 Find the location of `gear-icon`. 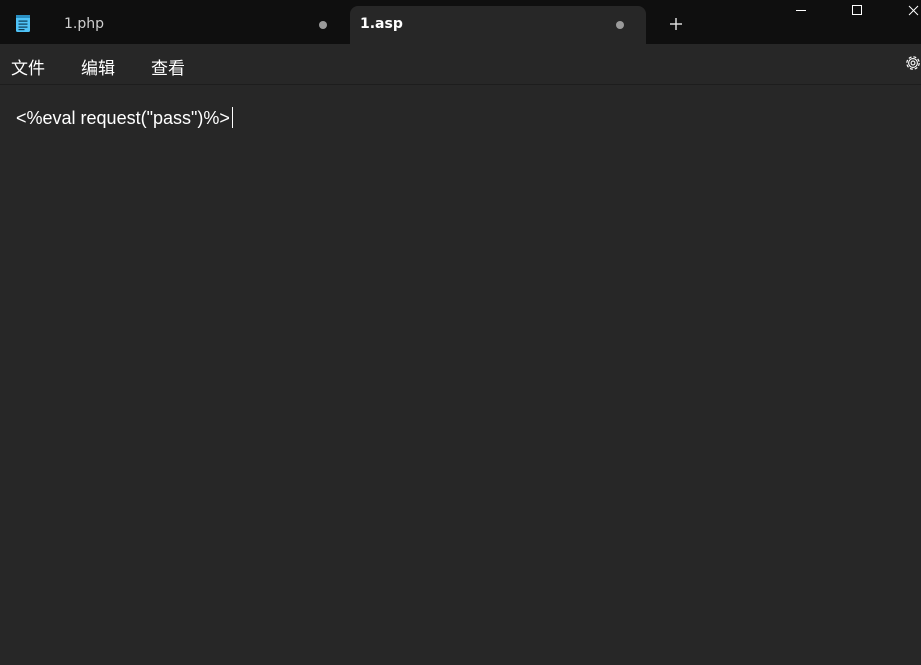

gear-icon is located at coordinates (912, 63).